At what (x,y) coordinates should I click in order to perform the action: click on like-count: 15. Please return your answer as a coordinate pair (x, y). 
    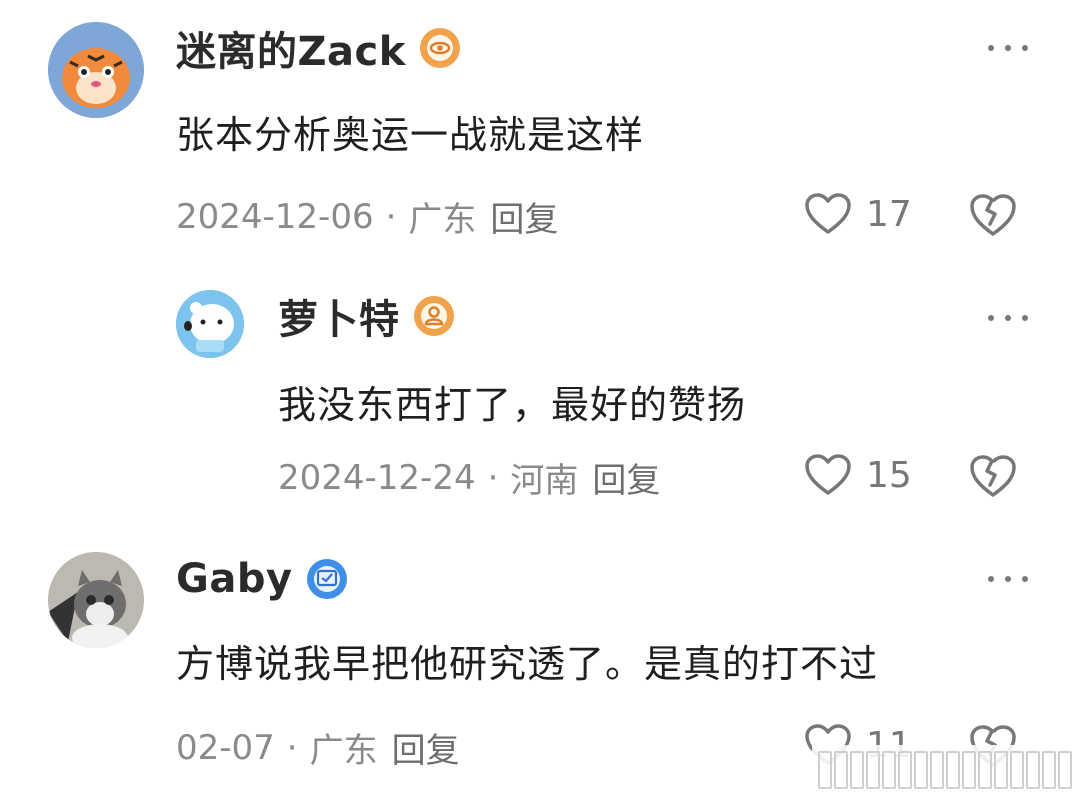
    Looking at the image, I should click on (889, 475).